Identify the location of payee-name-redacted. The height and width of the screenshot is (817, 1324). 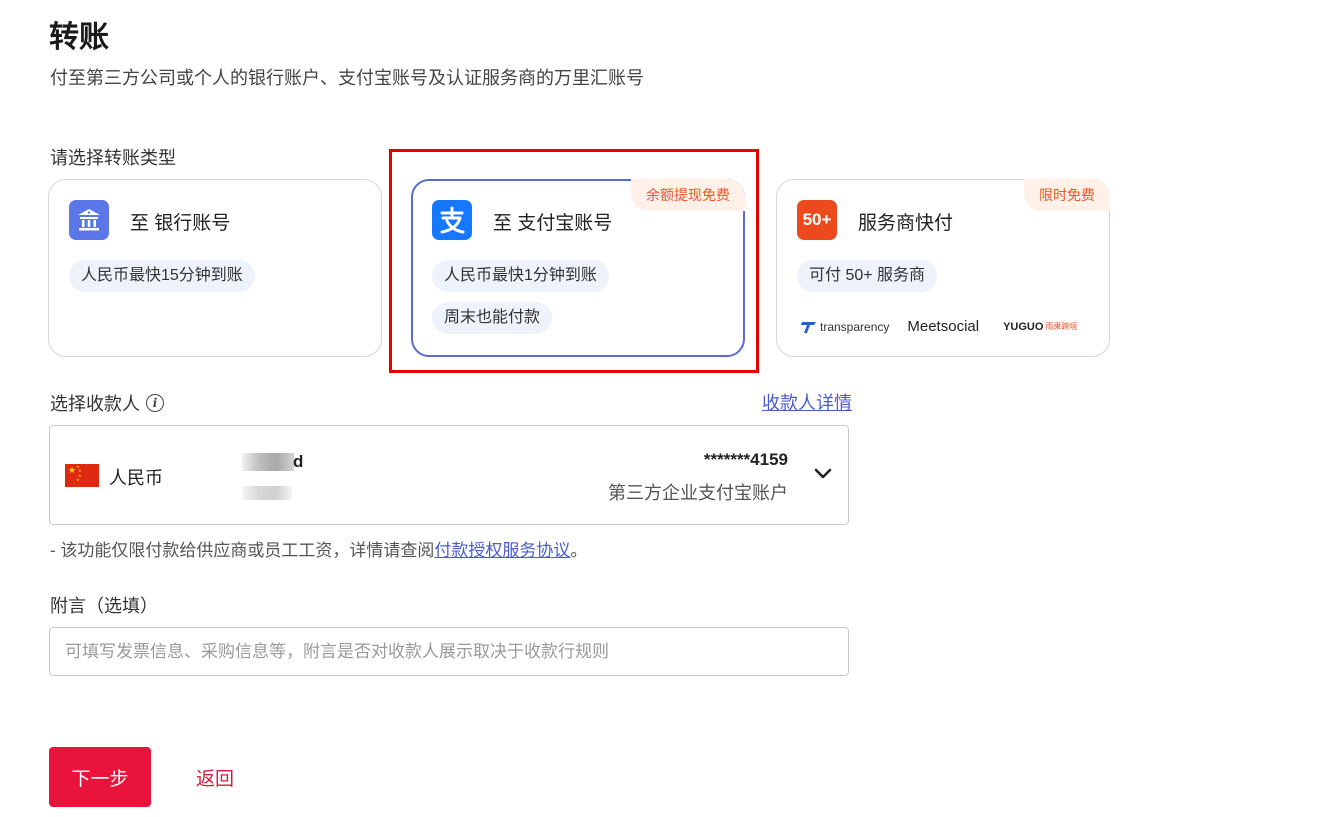
(268, 462).